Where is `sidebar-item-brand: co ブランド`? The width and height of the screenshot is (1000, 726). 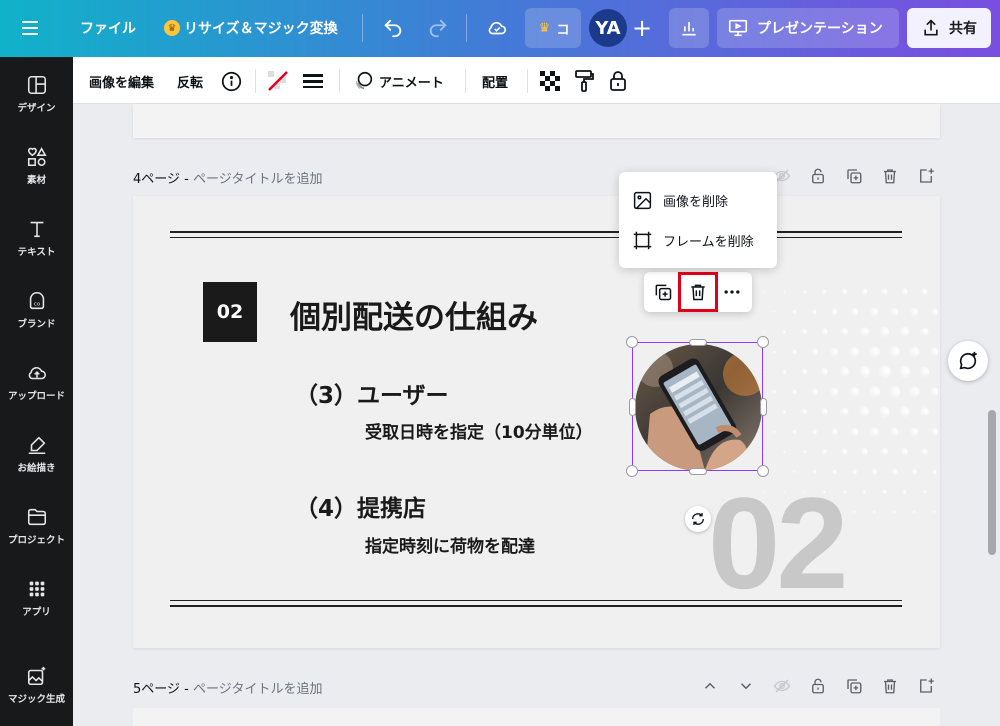 sidebar-item-brand: co ブランド is located at coordinates (36, 320).